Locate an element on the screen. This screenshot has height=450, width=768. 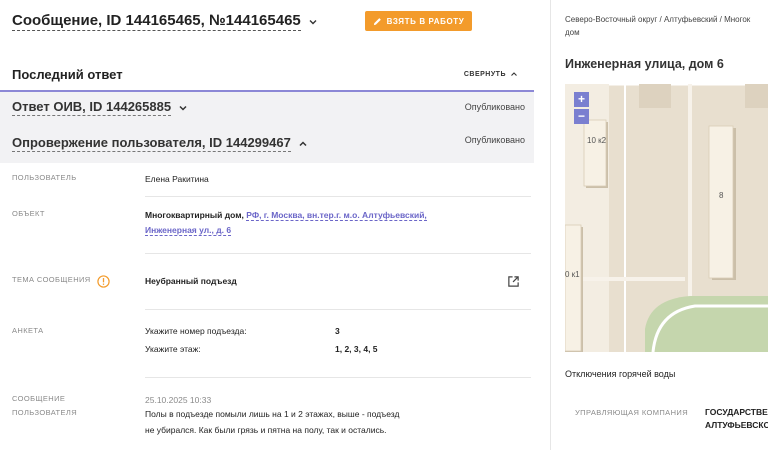
survey-label: АНКЕТА is located at coordinates (28, 330).